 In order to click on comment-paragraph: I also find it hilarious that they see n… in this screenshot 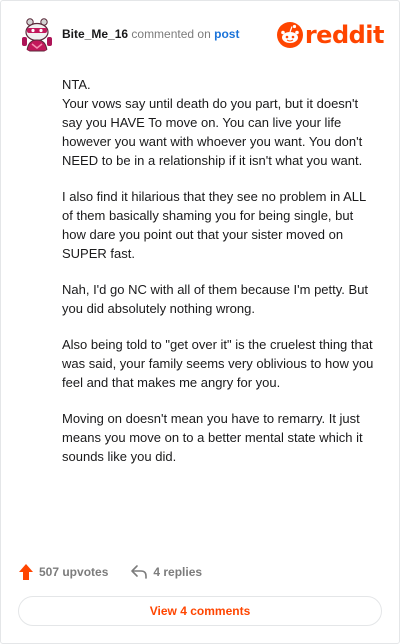, I will do `click(214, 225)`.